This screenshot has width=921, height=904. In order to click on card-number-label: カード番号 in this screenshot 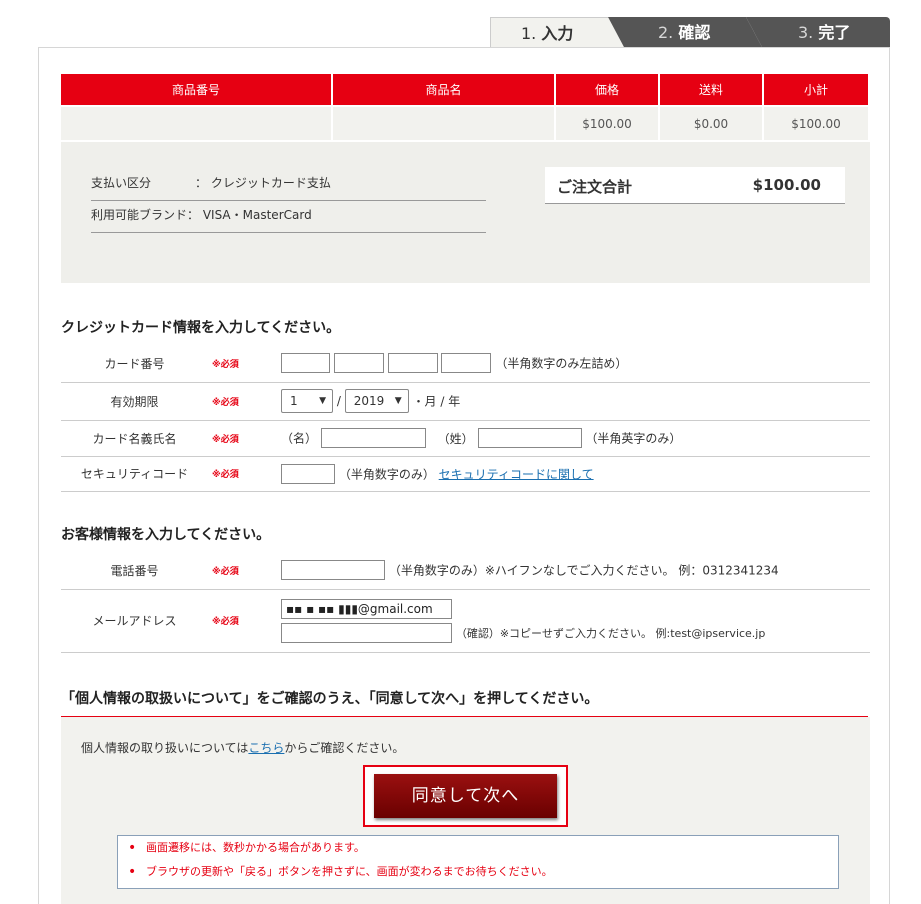, I will do `click(134, 364)`.